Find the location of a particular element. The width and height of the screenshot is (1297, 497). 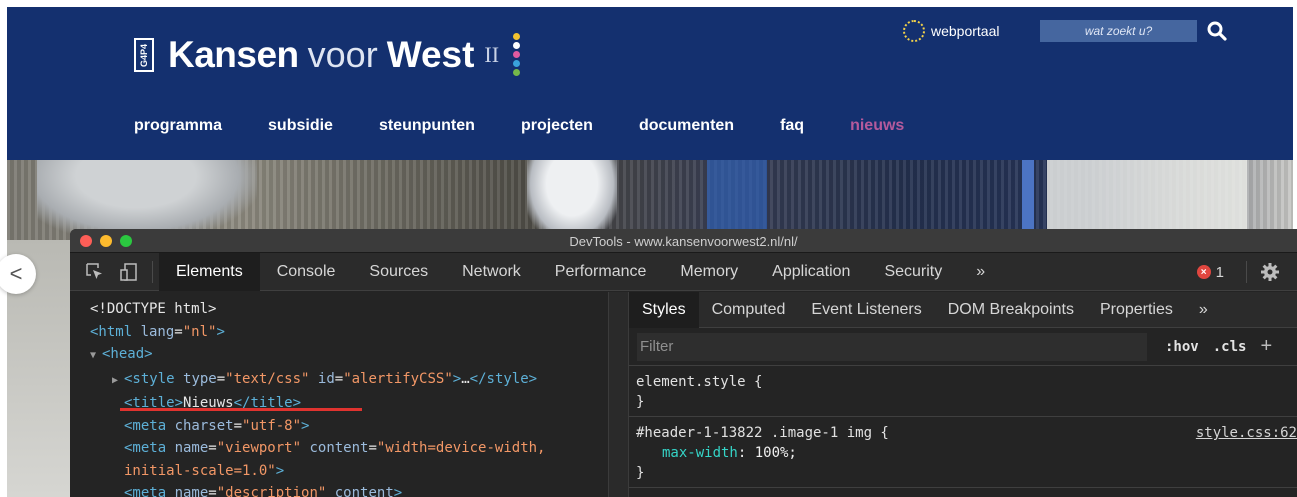

css-declaration: max-width: 100%; is located at coordinates (966, 453).